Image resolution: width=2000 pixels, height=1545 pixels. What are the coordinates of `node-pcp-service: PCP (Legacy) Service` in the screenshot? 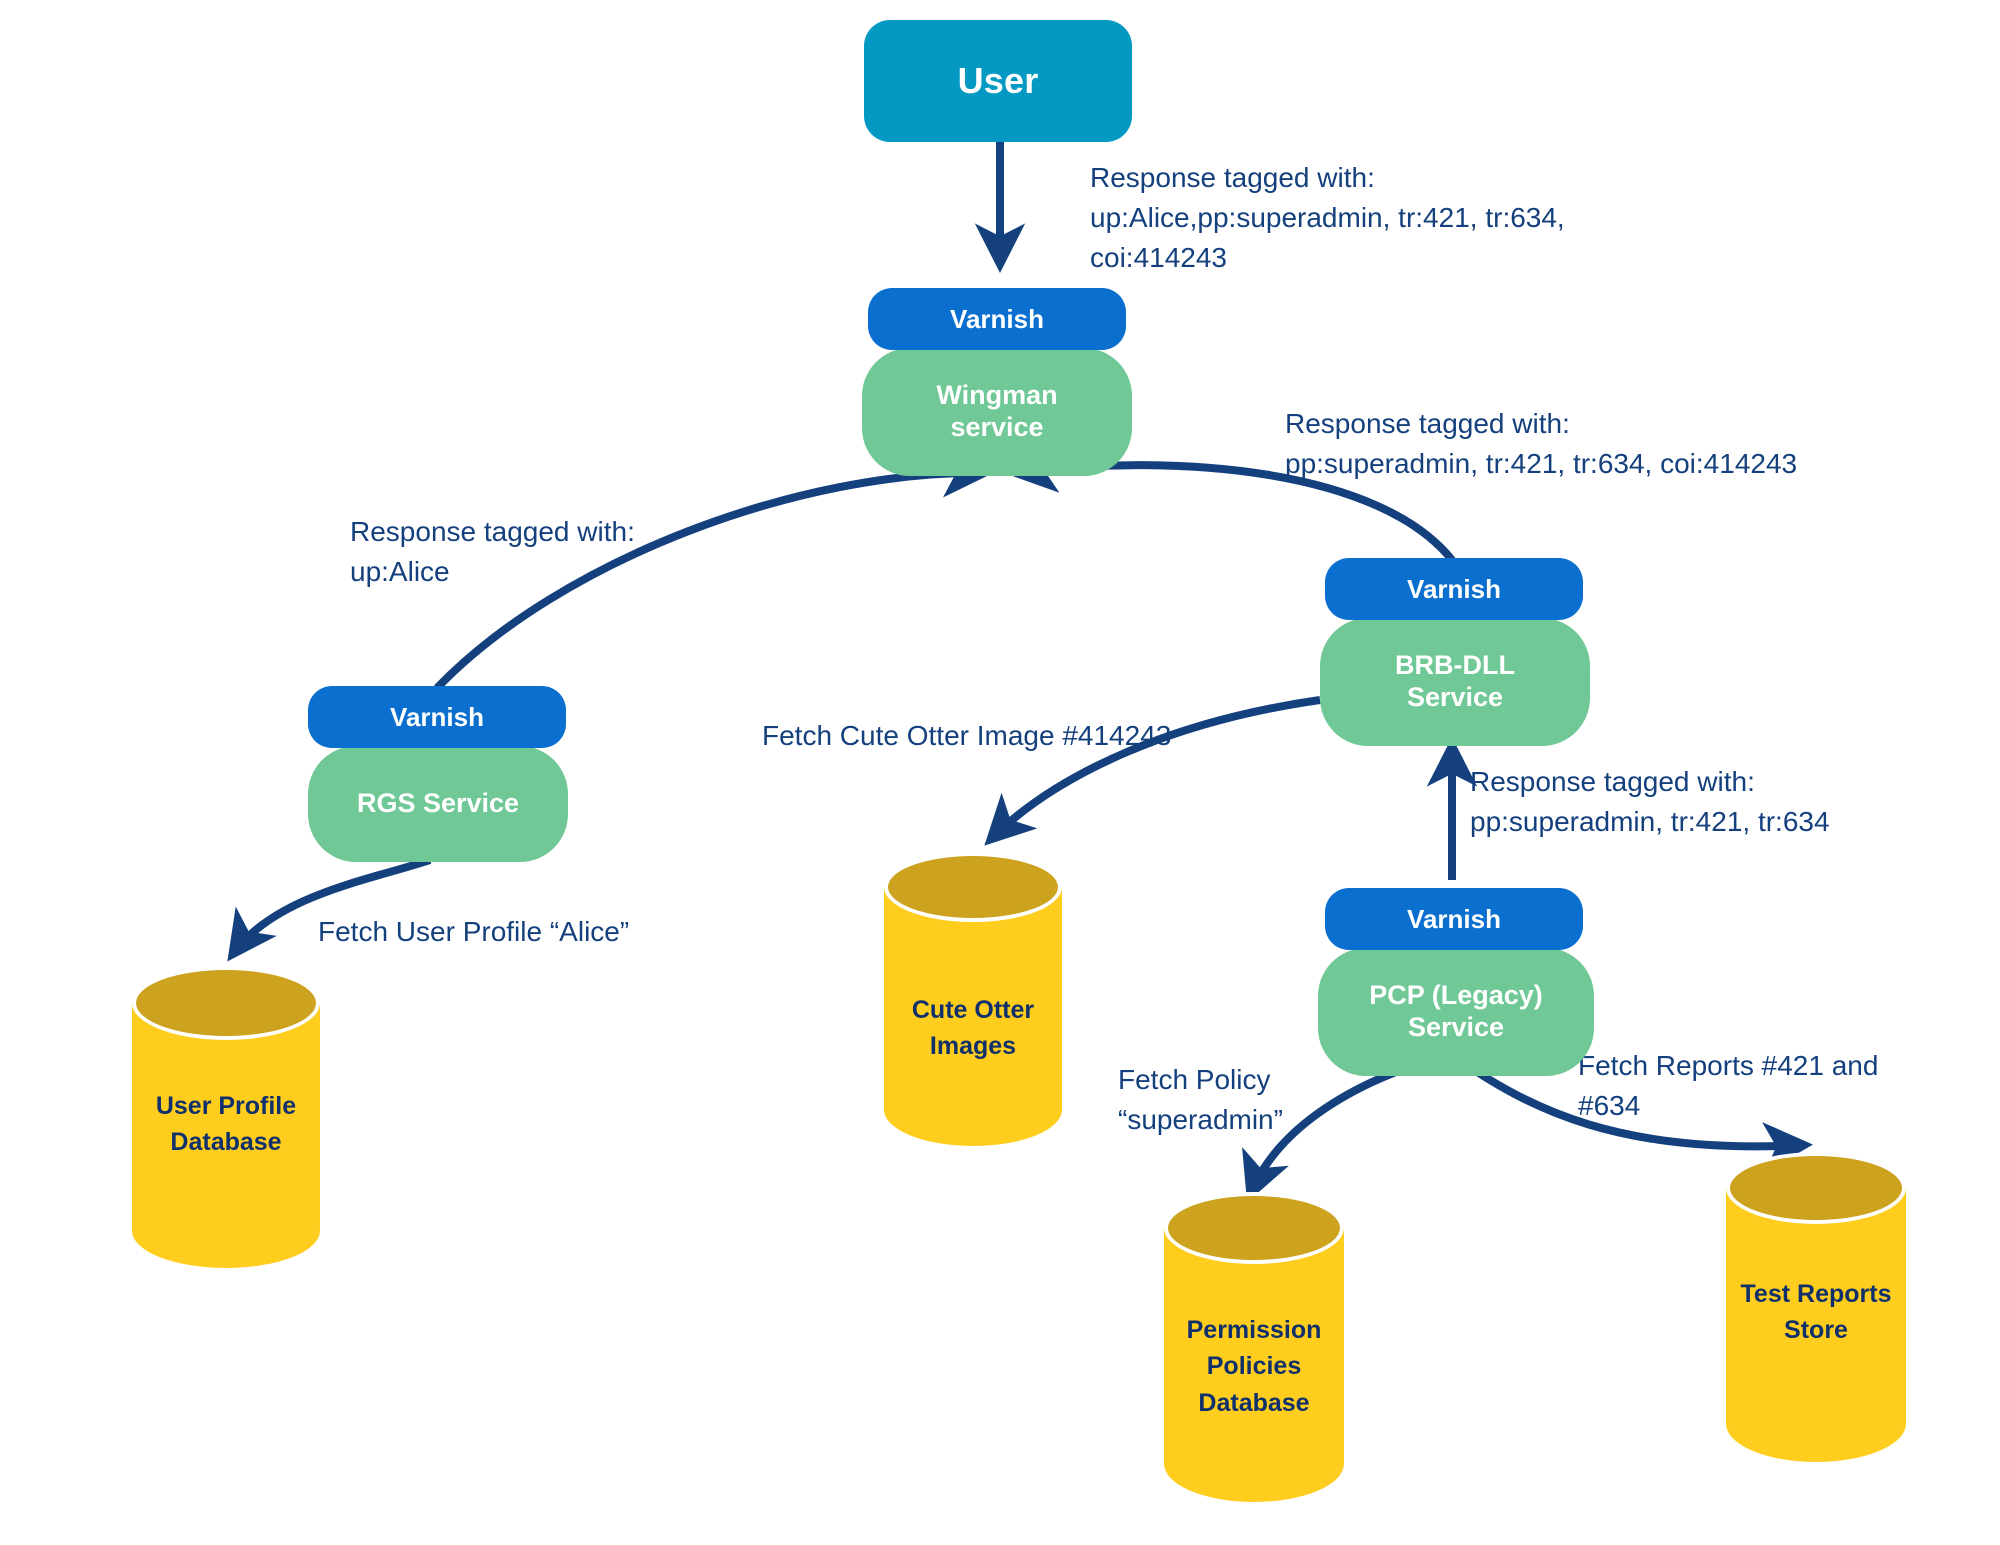 It's located at (1456, 1012).